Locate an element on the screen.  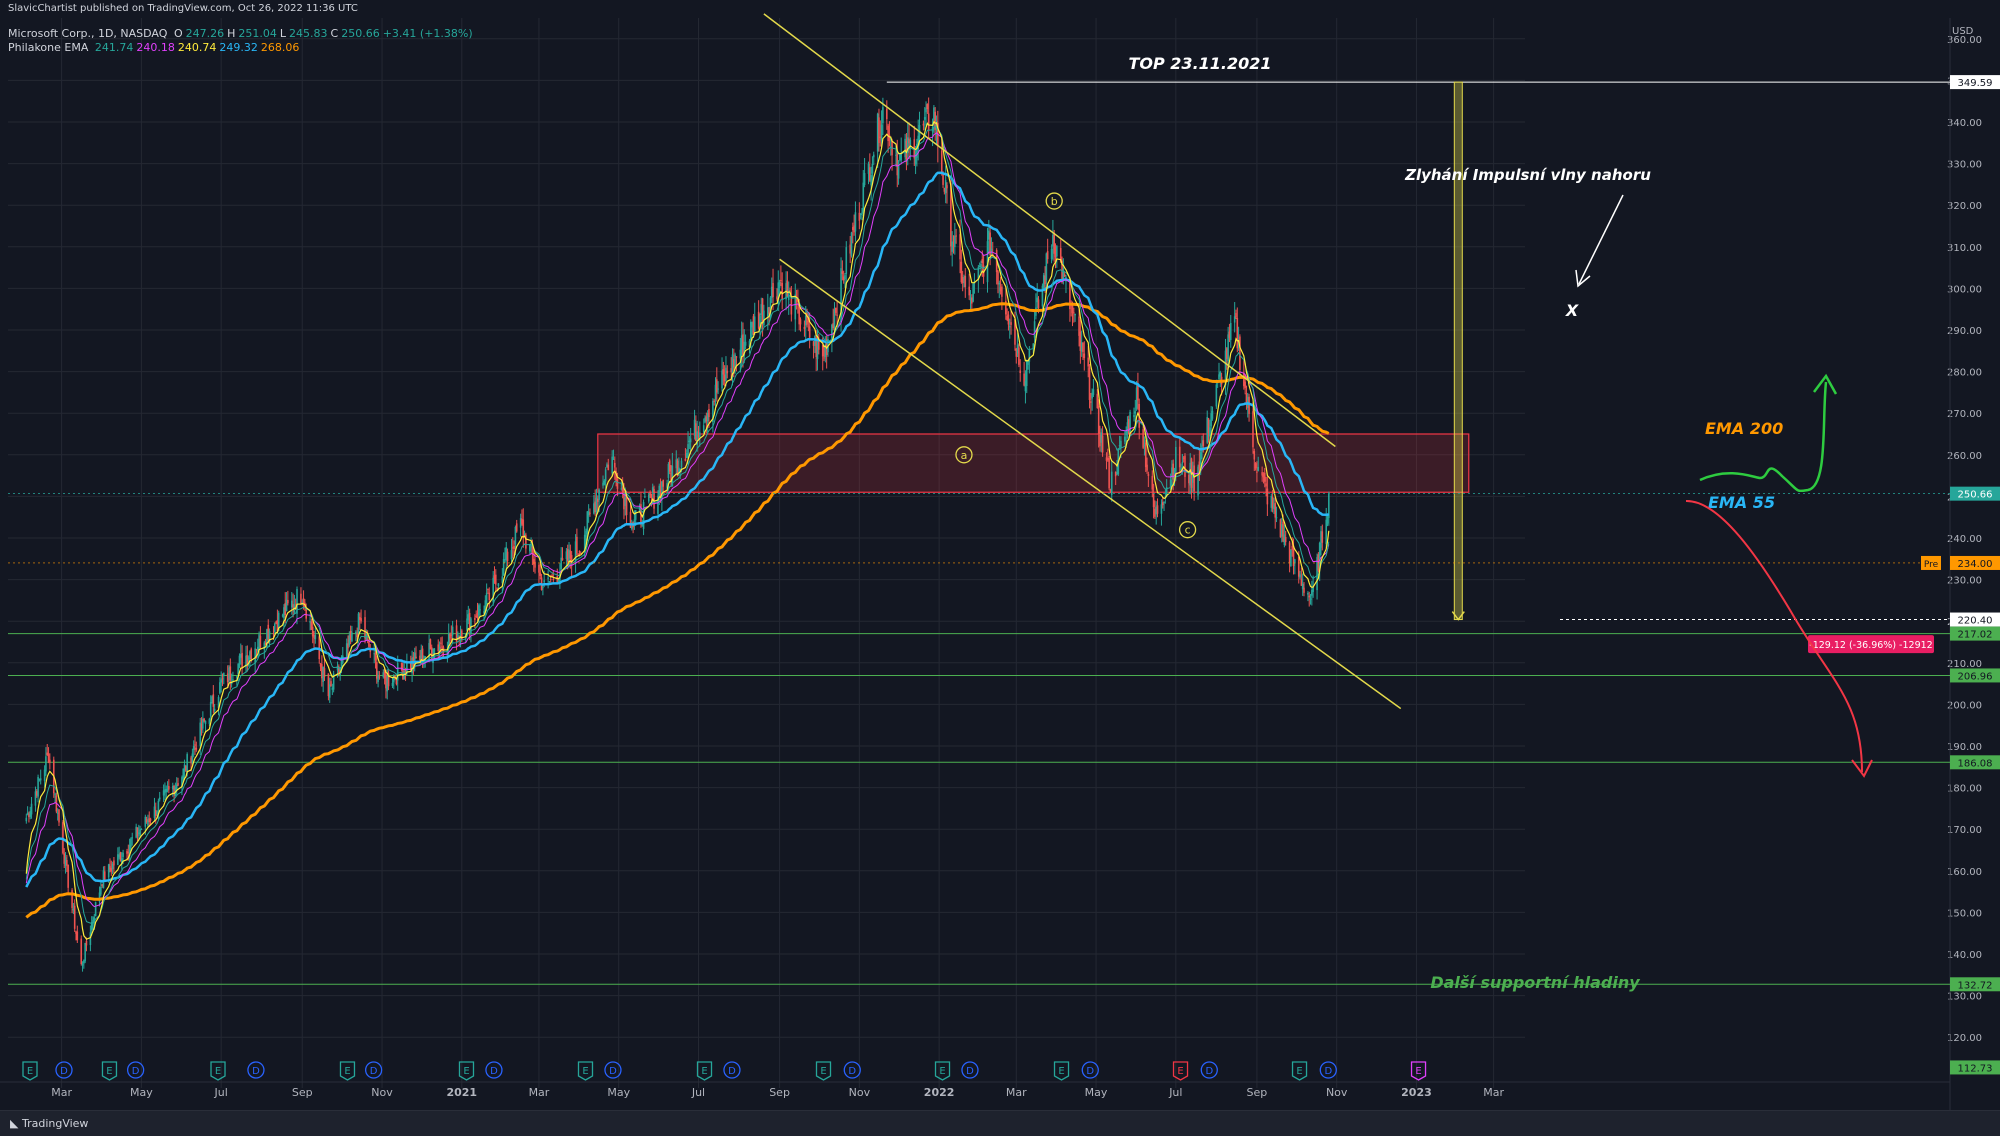
ohlc-item: C 250.66 is located at coordinates (355, 33).